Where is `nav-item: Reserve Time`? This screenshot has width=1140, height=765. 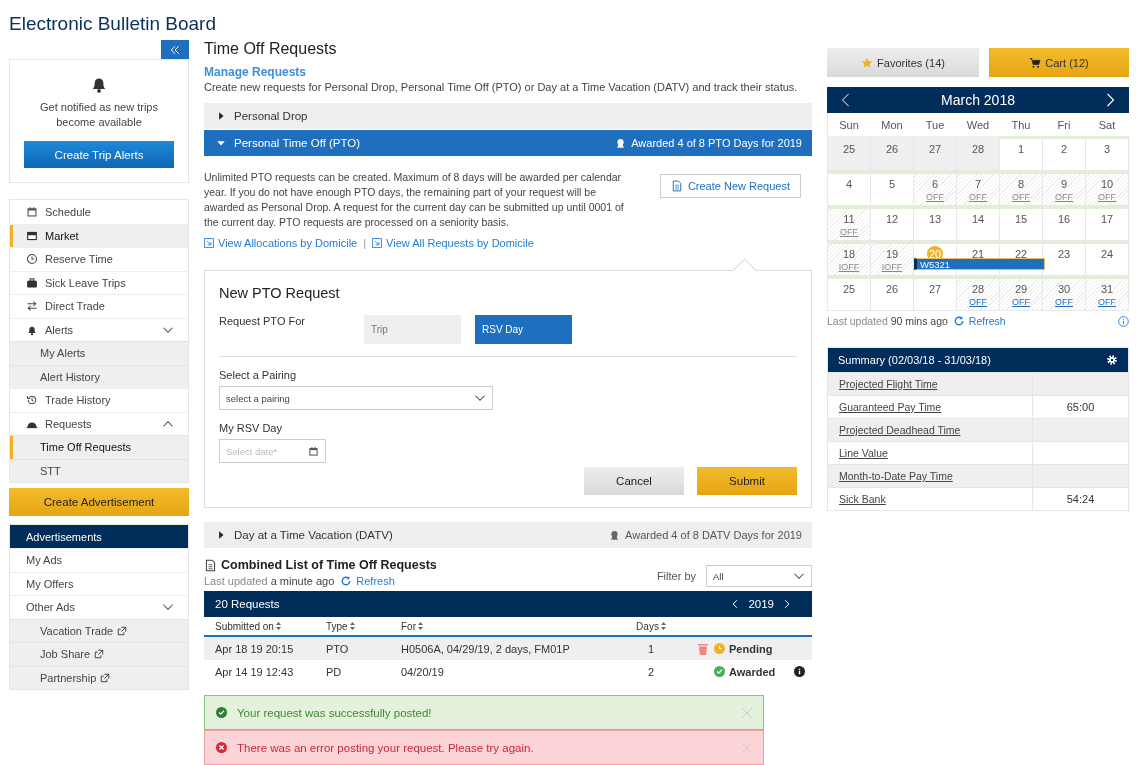
nav-item: Reserve Time is located at coordinates (99, 259).